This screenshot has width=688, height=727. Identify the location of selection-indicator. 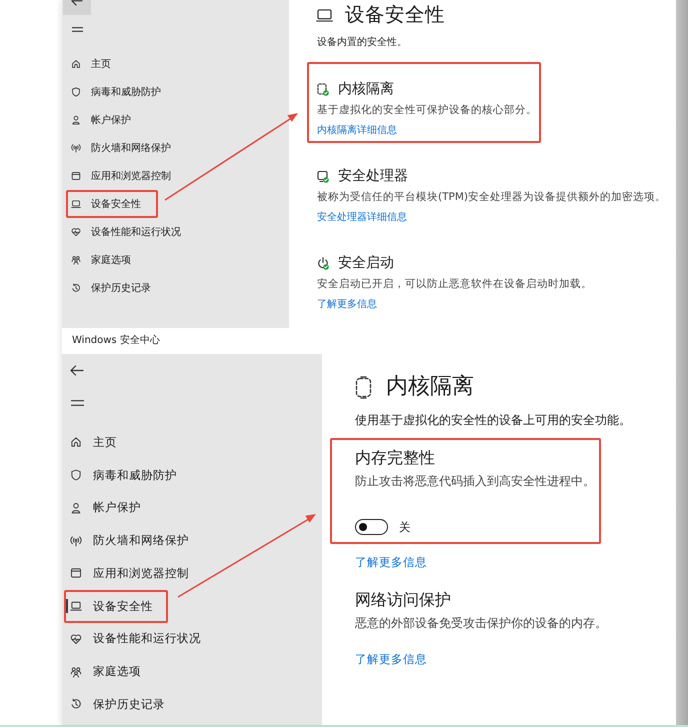
(67, 606).